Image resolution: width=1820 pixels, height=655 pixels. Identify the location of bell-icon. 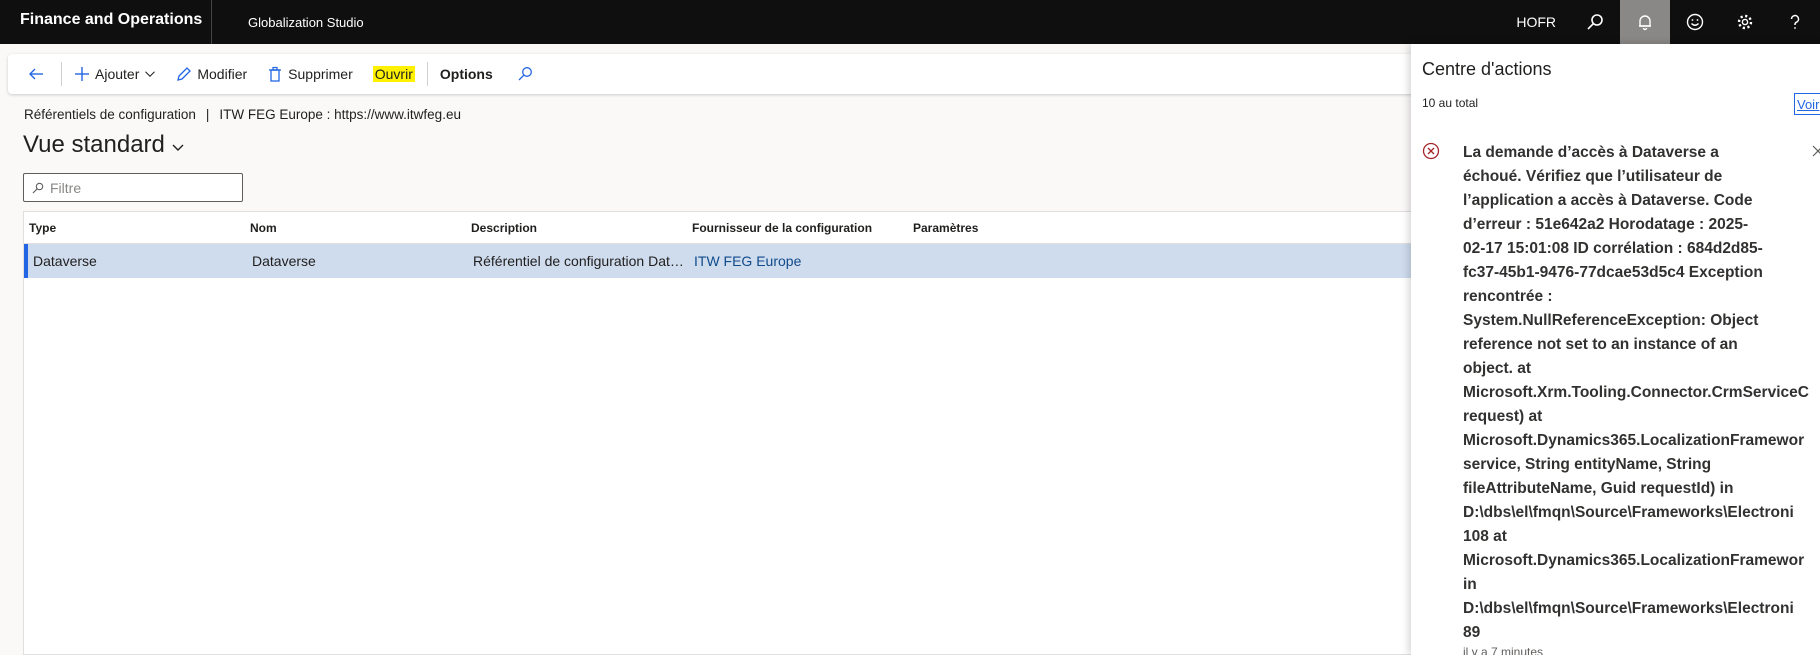
(1645, 23).